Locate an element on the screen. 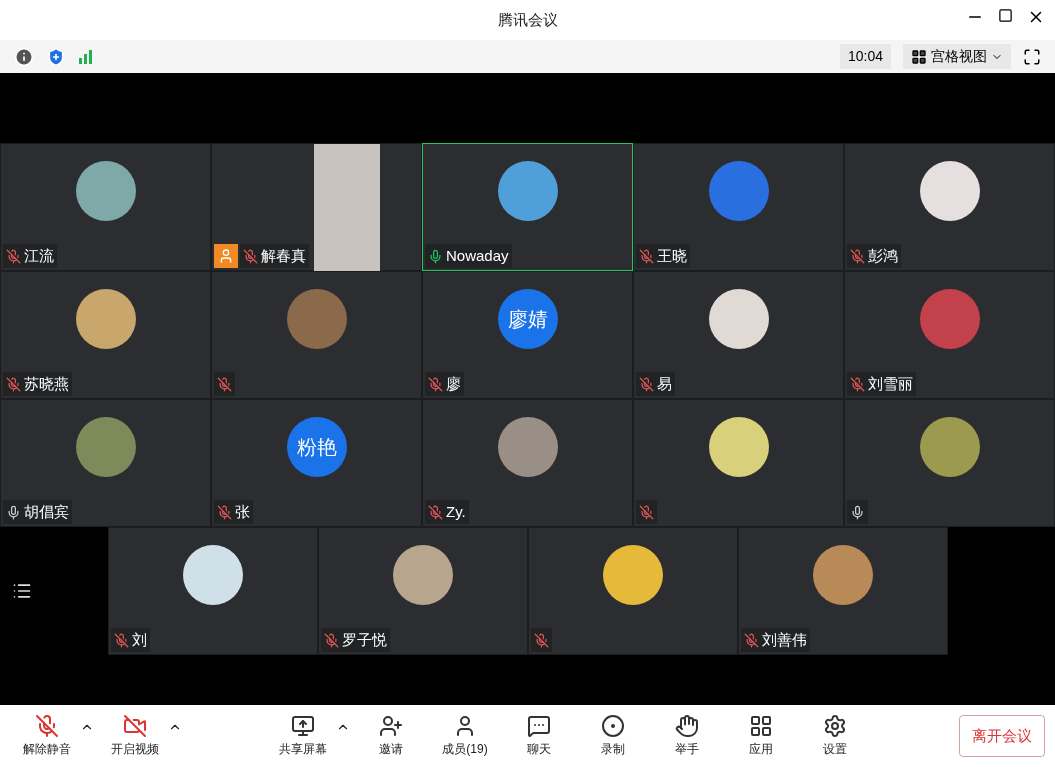 The image size is (1055, 767). grid-icon is located at coordinates (919, 56).